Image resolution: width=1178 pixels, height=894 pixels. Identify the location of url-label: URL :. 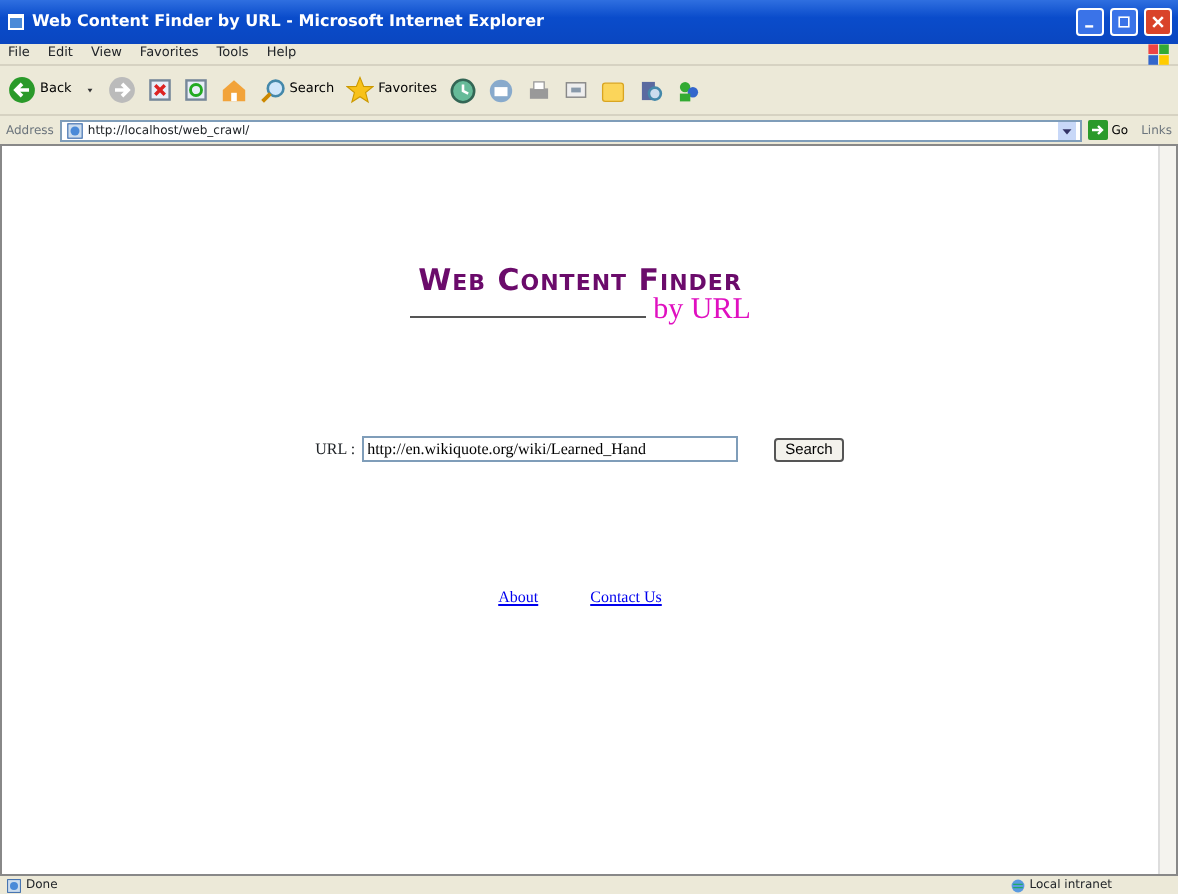
(335, 449).